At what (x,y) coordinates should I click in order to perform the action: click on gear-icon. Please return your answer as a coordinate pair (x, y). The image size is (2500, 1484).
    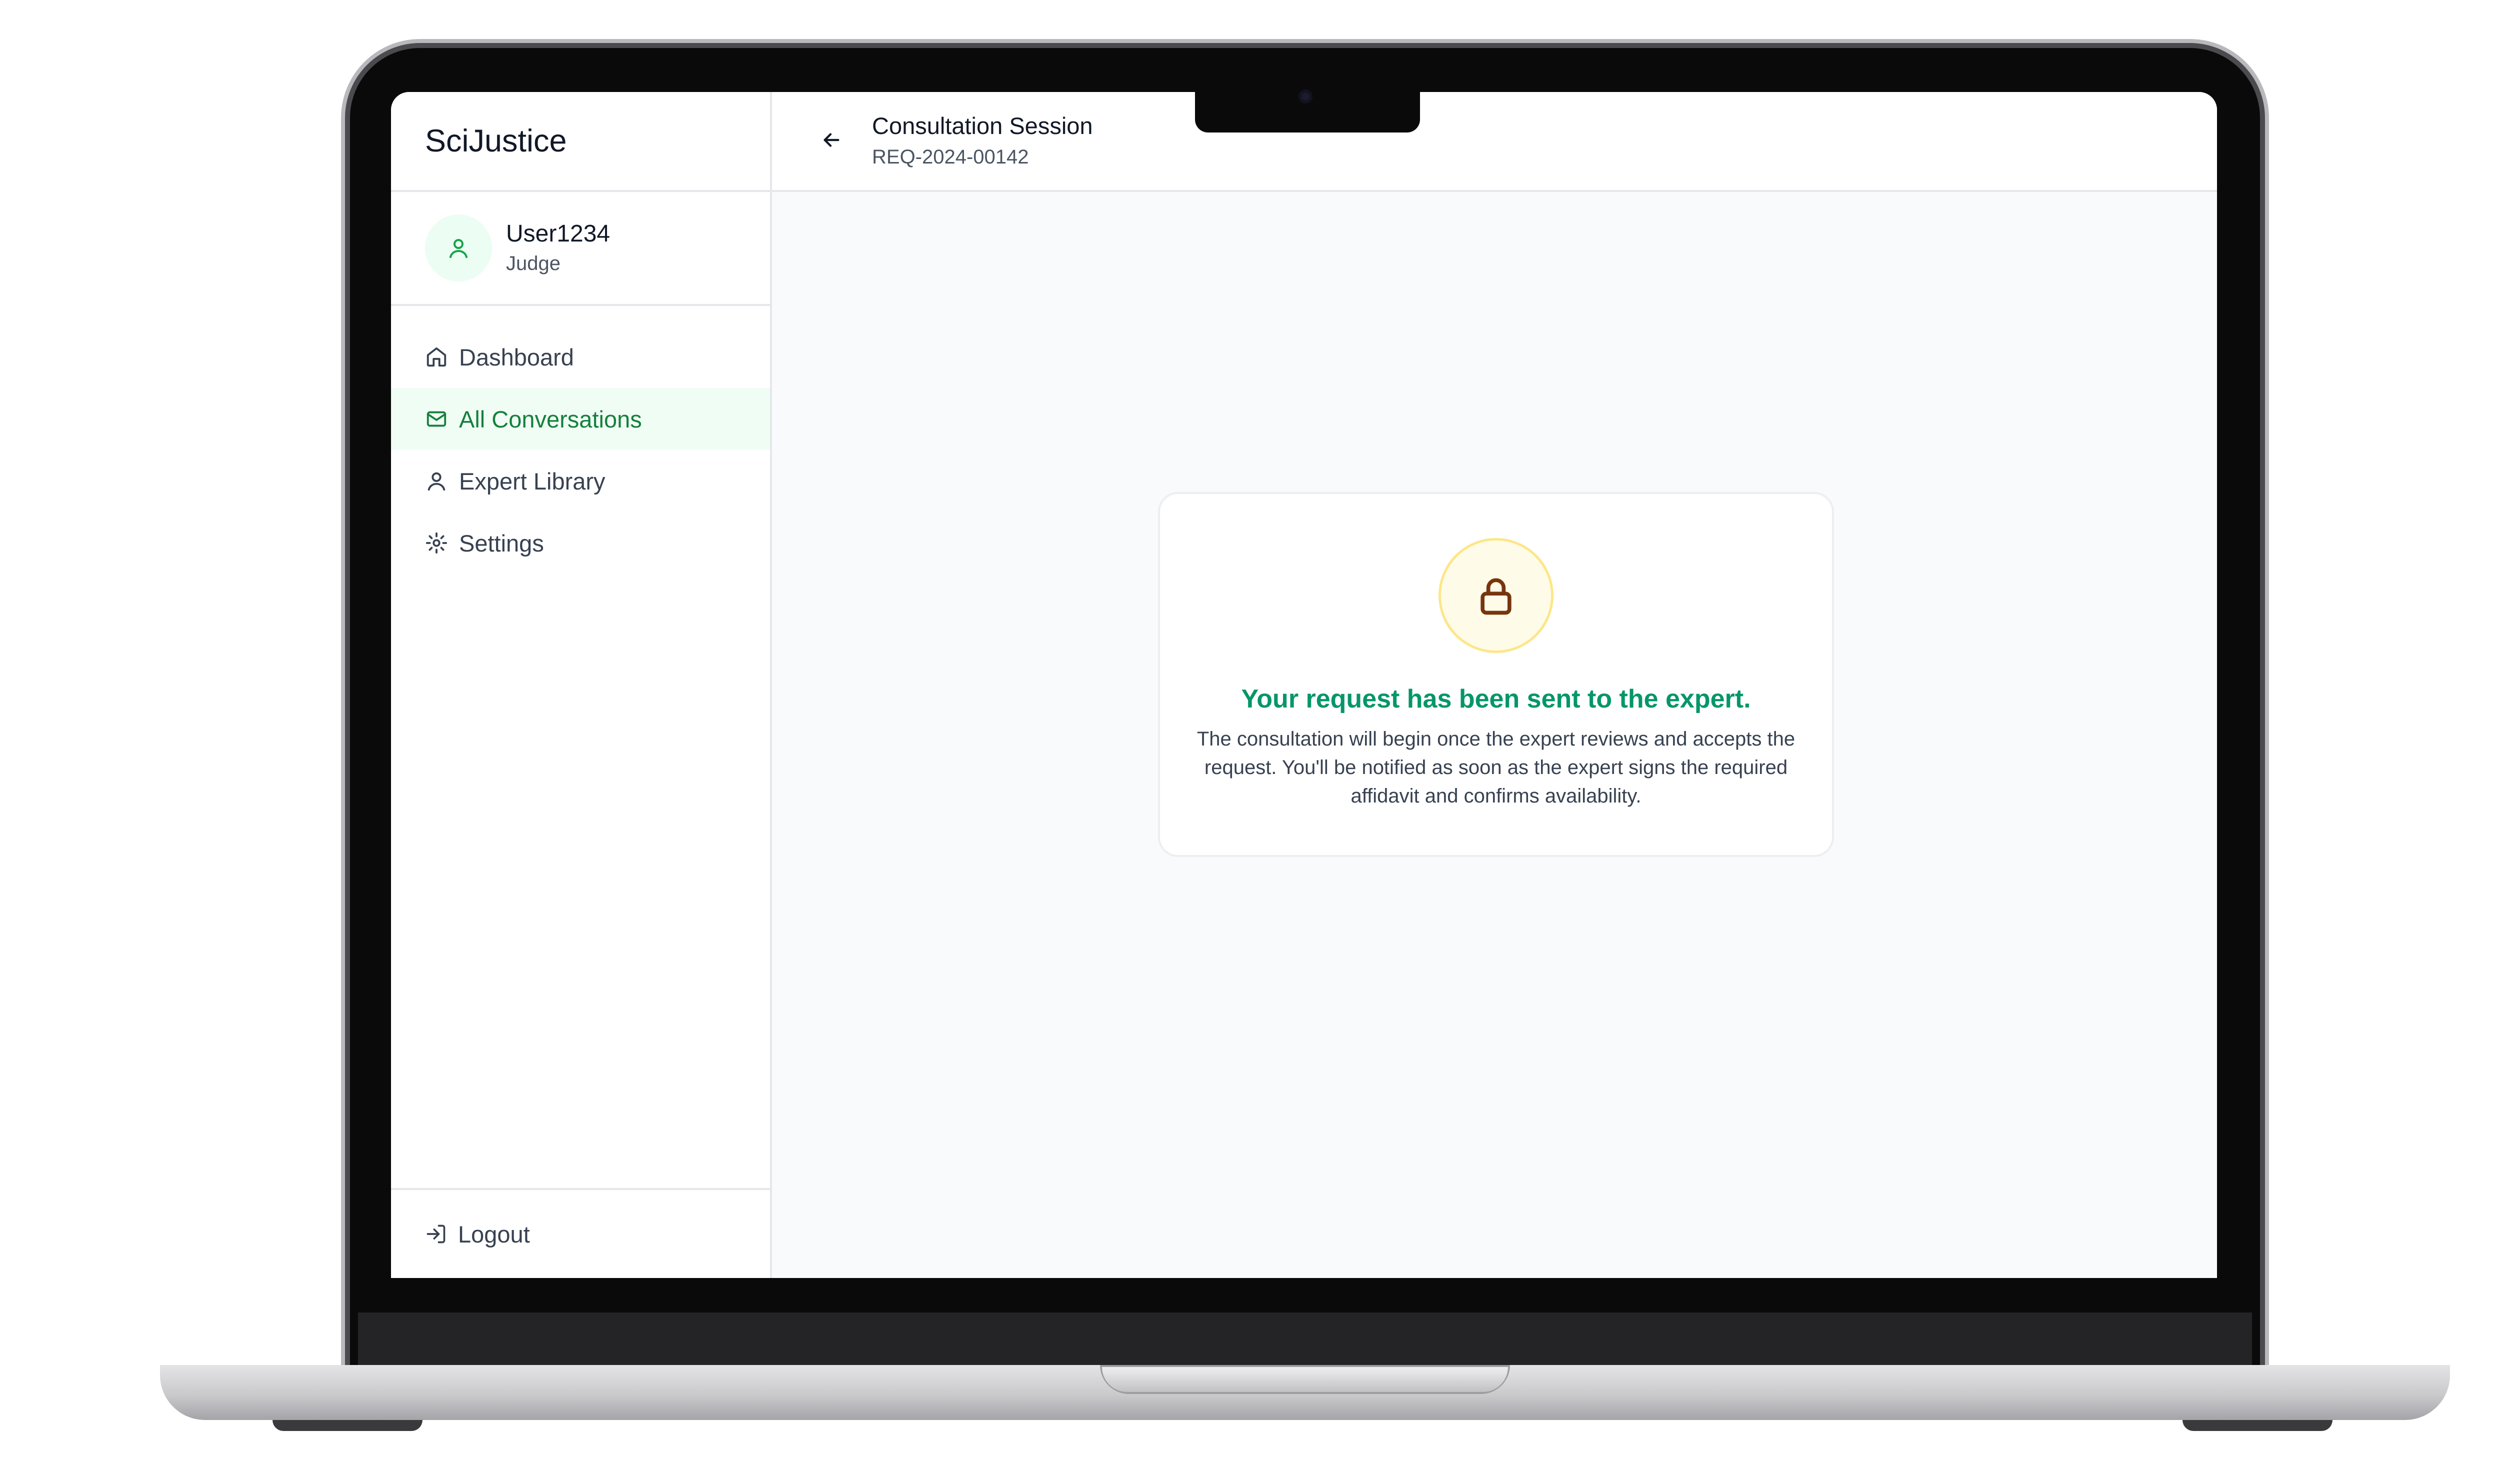
    Looking at the image, I should click on (437, 543).